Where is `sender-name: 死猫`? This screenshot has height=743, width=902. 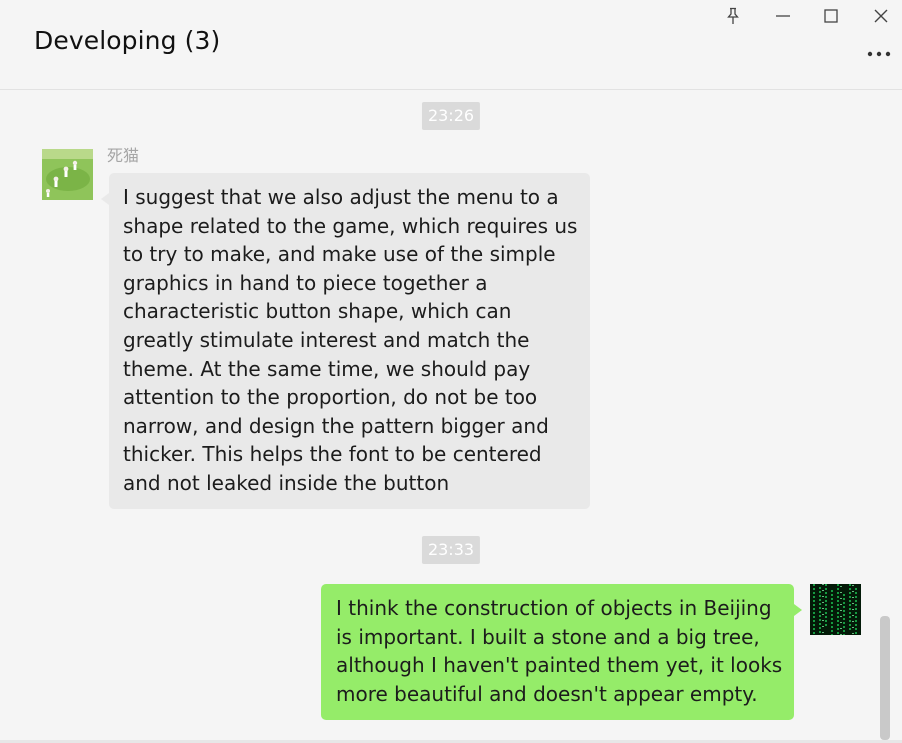 sender-name: 死猫 is located at coordinates (123, 155).